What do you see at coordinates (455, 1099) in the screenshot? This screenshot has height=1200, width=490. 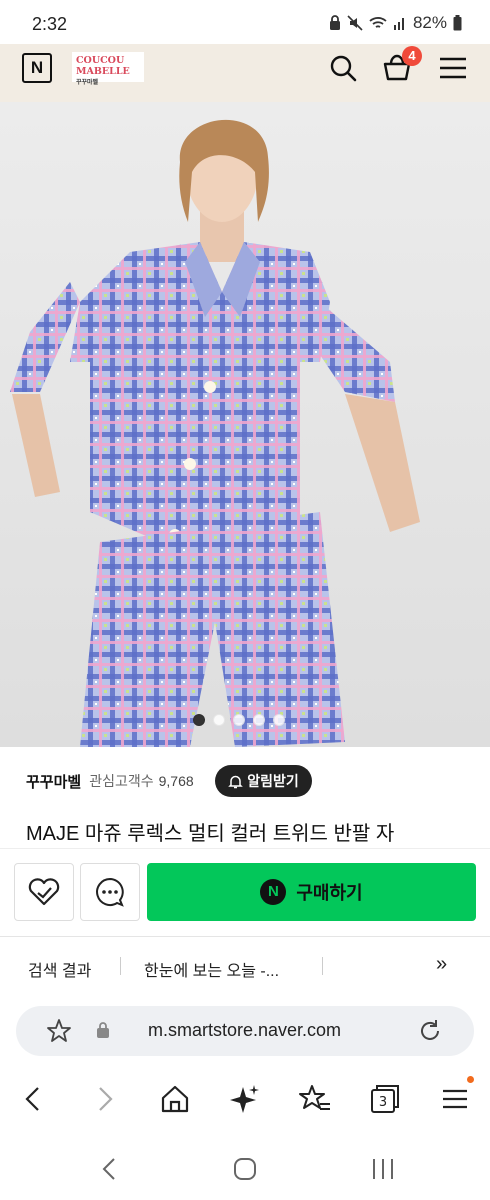 I see `browser-menu-icon` at bounding box center [455, 1099].